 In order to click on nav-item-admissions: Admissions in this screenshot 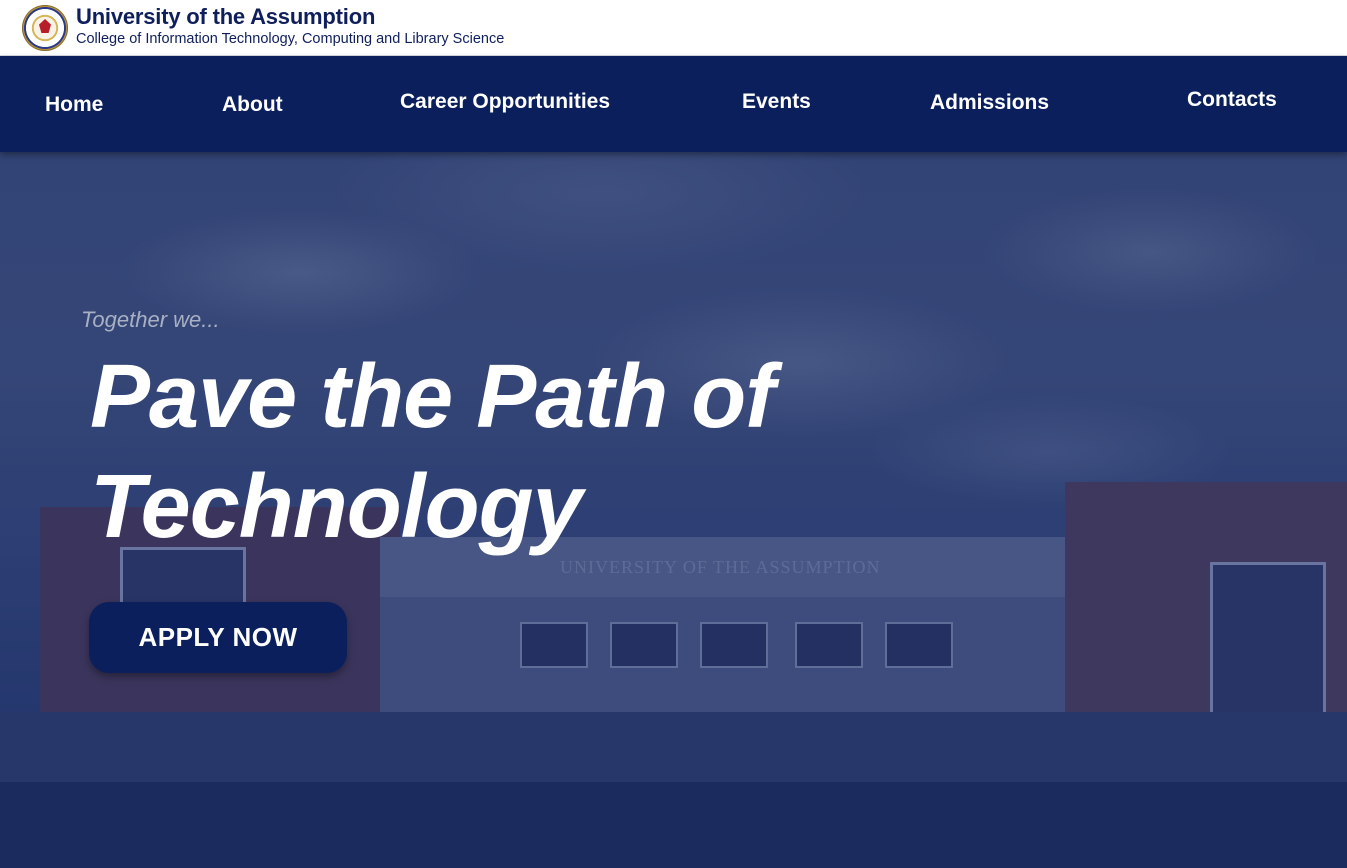, I will do `click(989, 103)`.